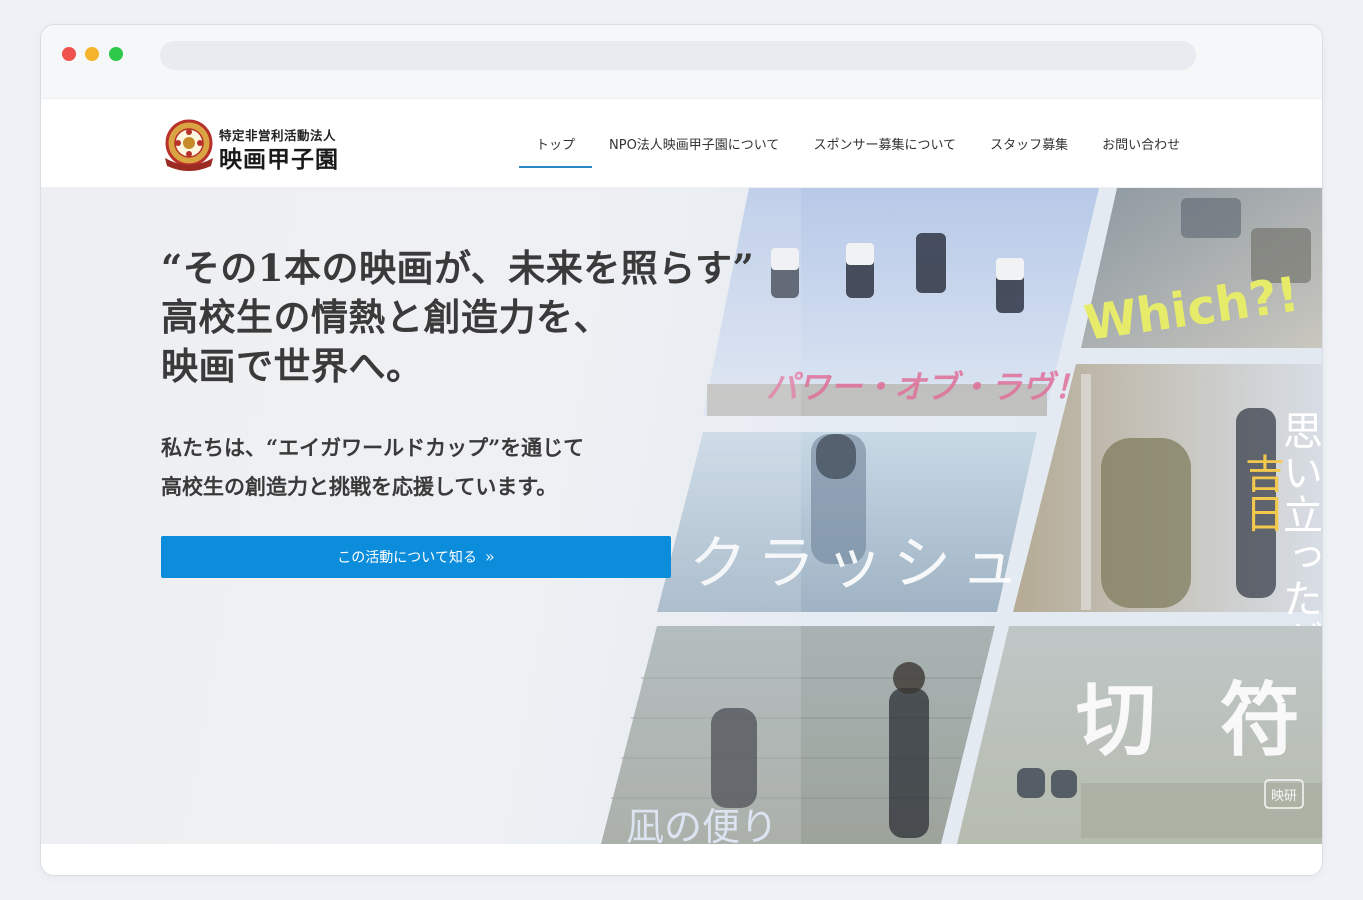 The height and width of the screenshot is (900, 1363). What do you see at coordinates (681, 859) in the screenshot?
I see `below-hero-strip` at bounding box center [681, 859].